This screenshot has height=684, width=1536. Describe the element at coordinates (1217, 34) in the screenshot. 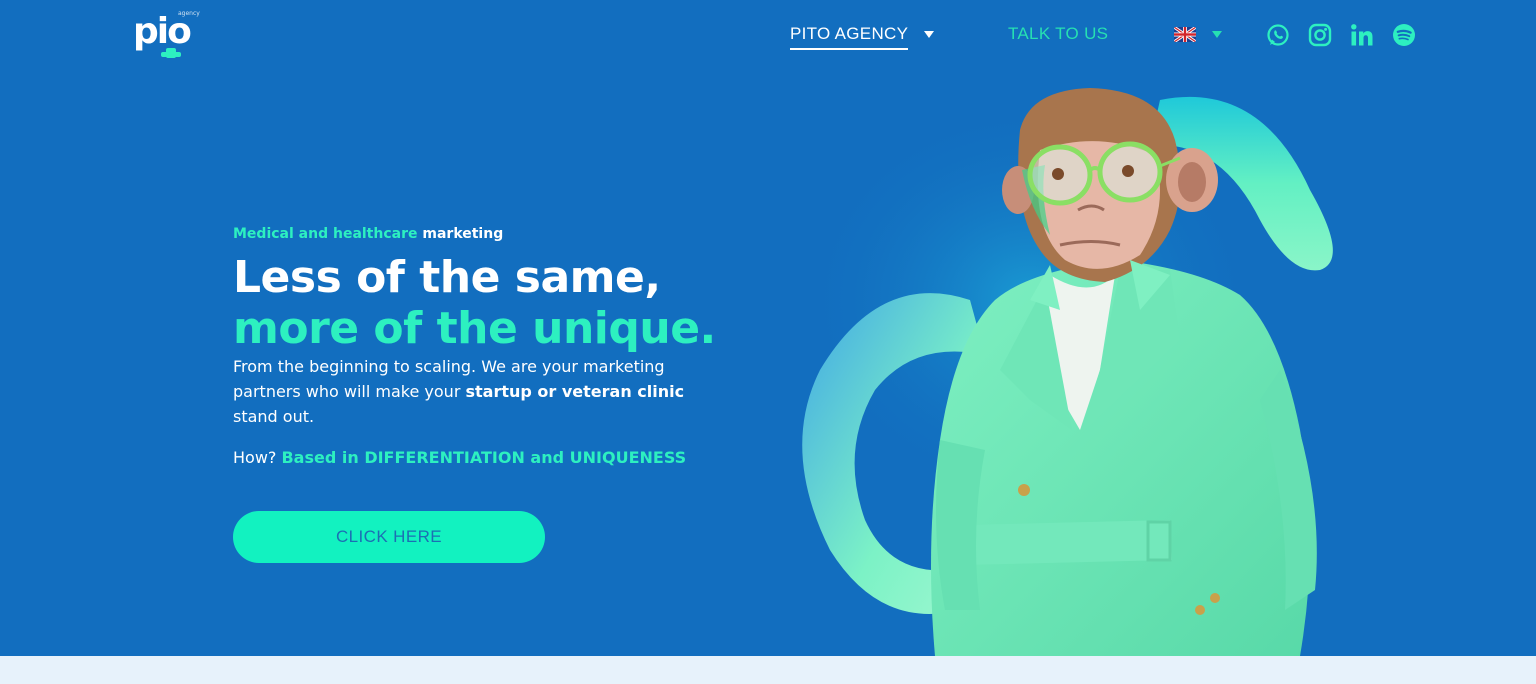

I see `language-chevron-down-icon` at that location.